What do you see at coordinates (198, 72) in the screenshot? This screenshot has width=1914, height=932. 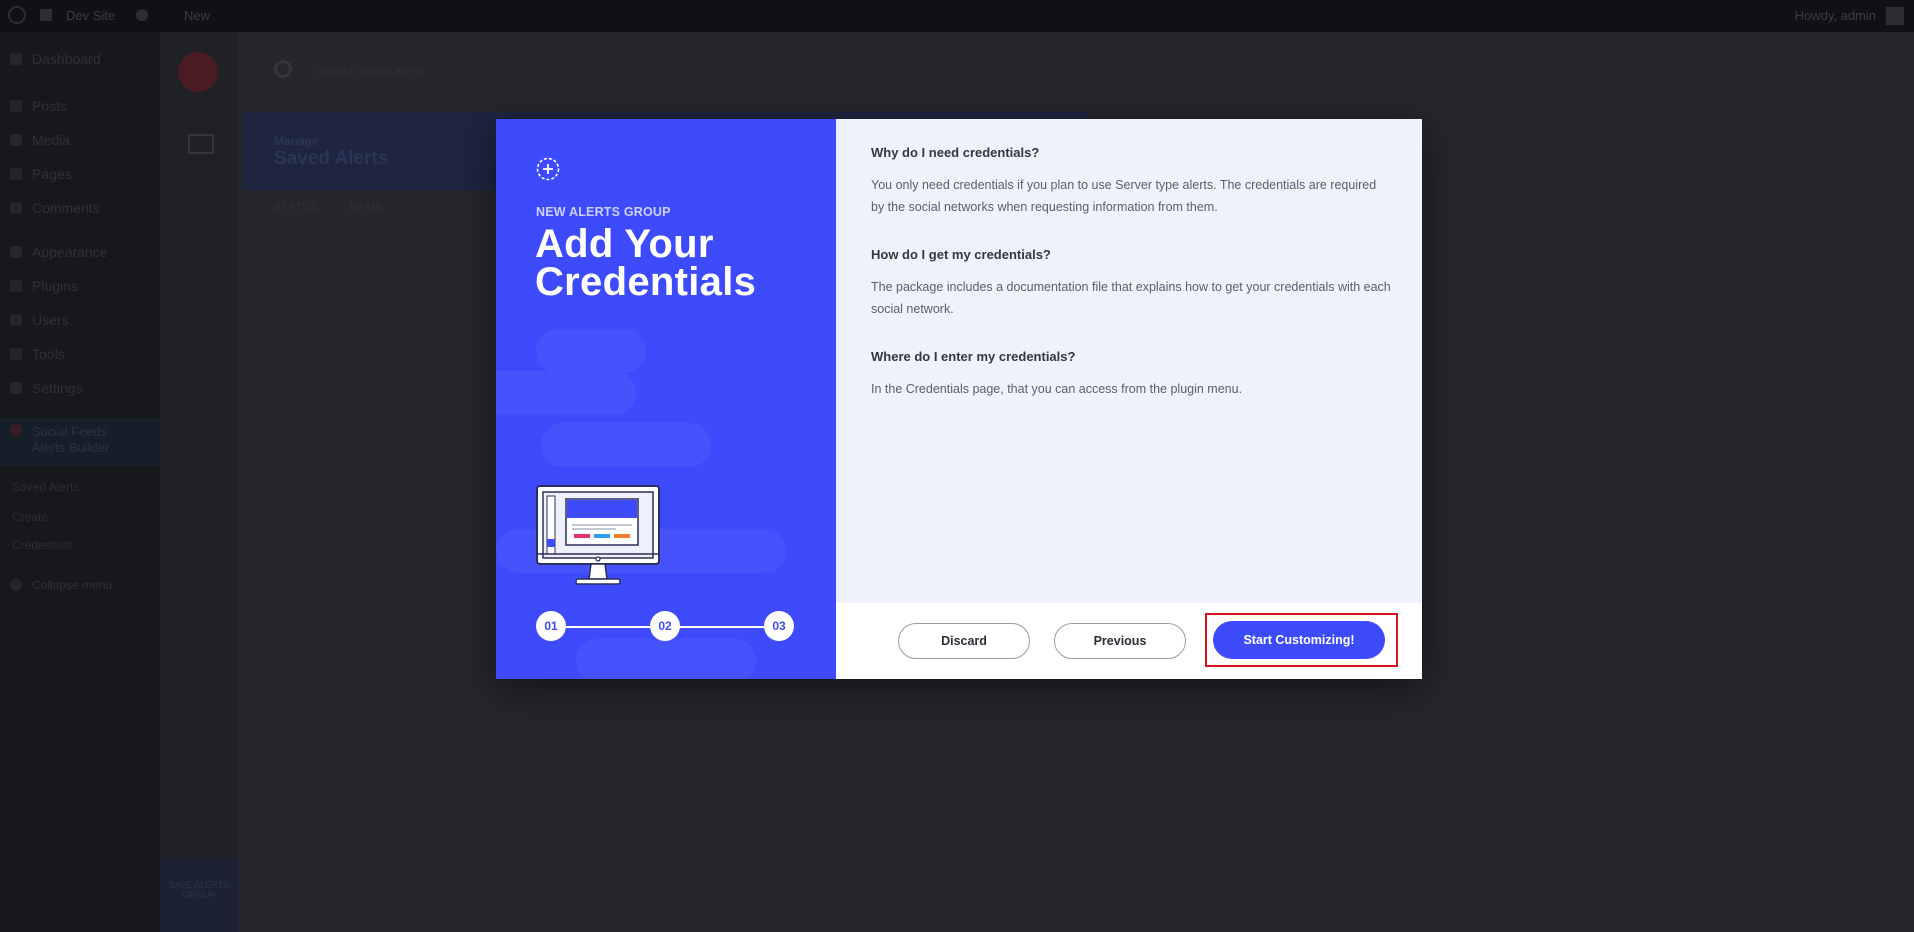 I see `plugin-logo-icon` at bounding box center [198, 72].